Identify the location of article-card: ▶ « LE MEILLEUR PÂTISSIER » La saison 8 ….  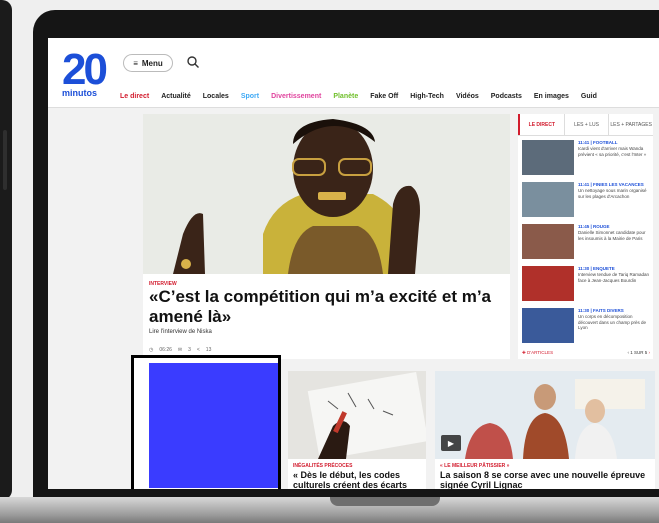
(545, 430).